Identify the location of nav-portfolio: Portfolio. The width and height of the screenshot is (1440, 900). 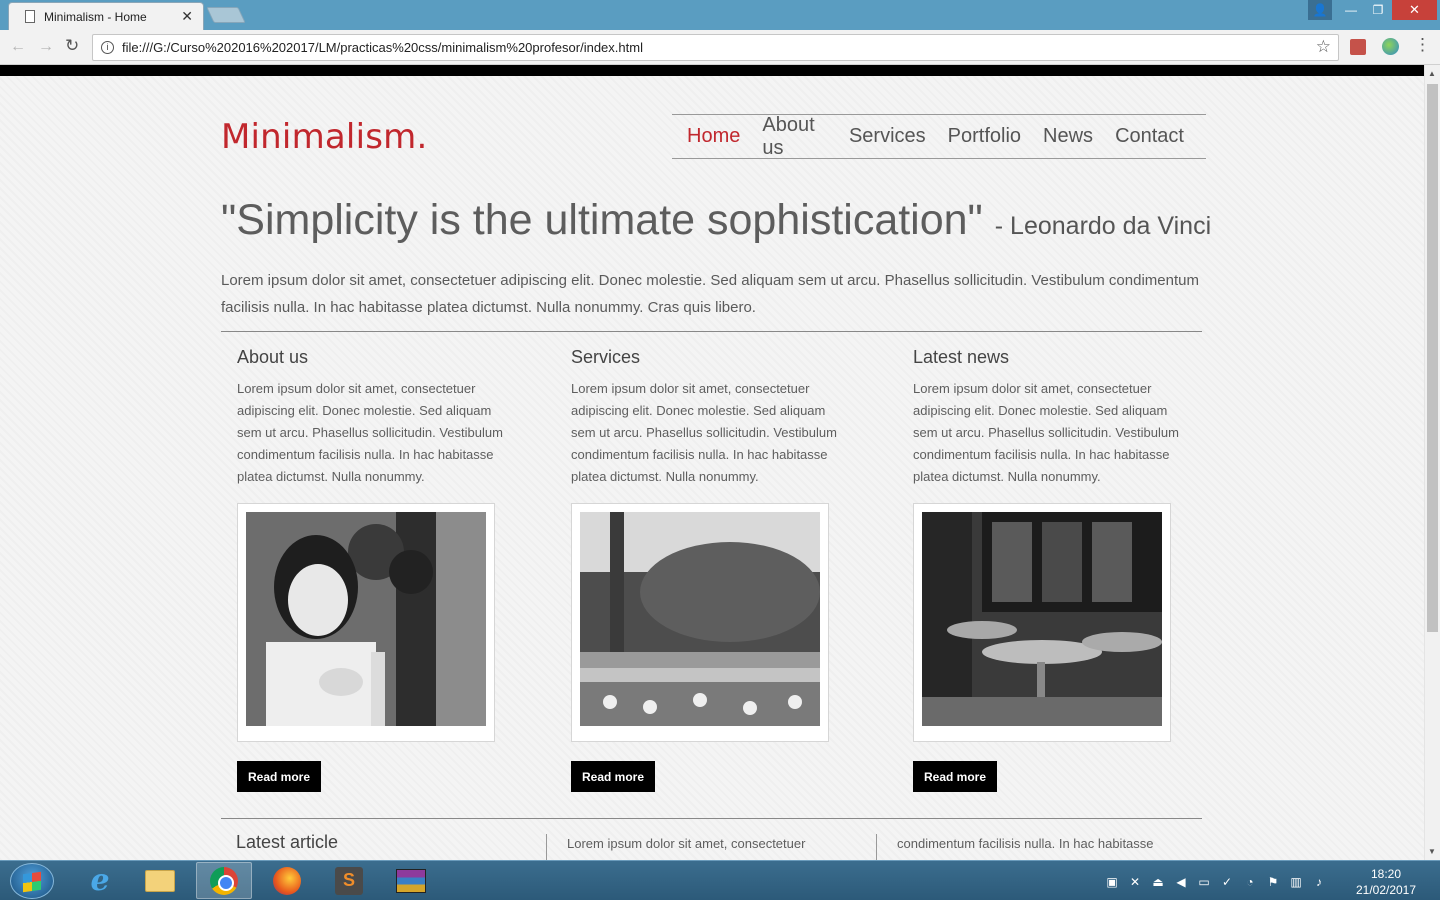
(984, 136).